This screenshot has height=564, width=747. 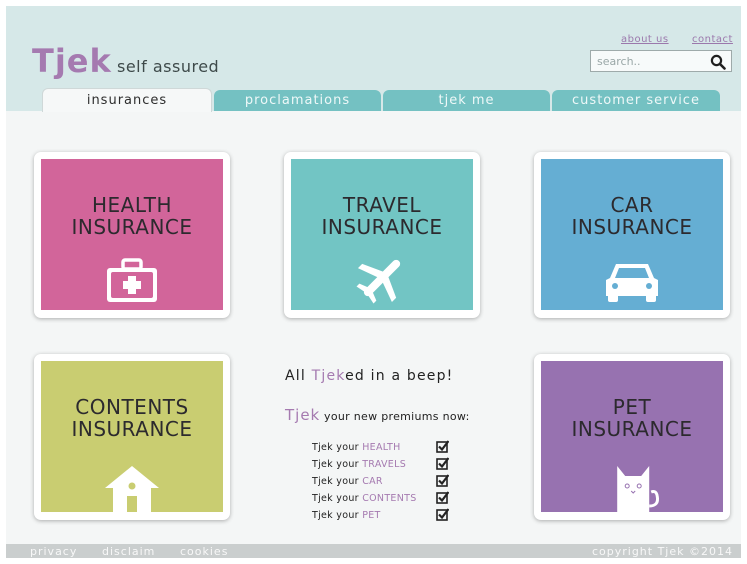 I want to click on checklist-item-car: Tjek your CAR, so click(x=402, y=482).